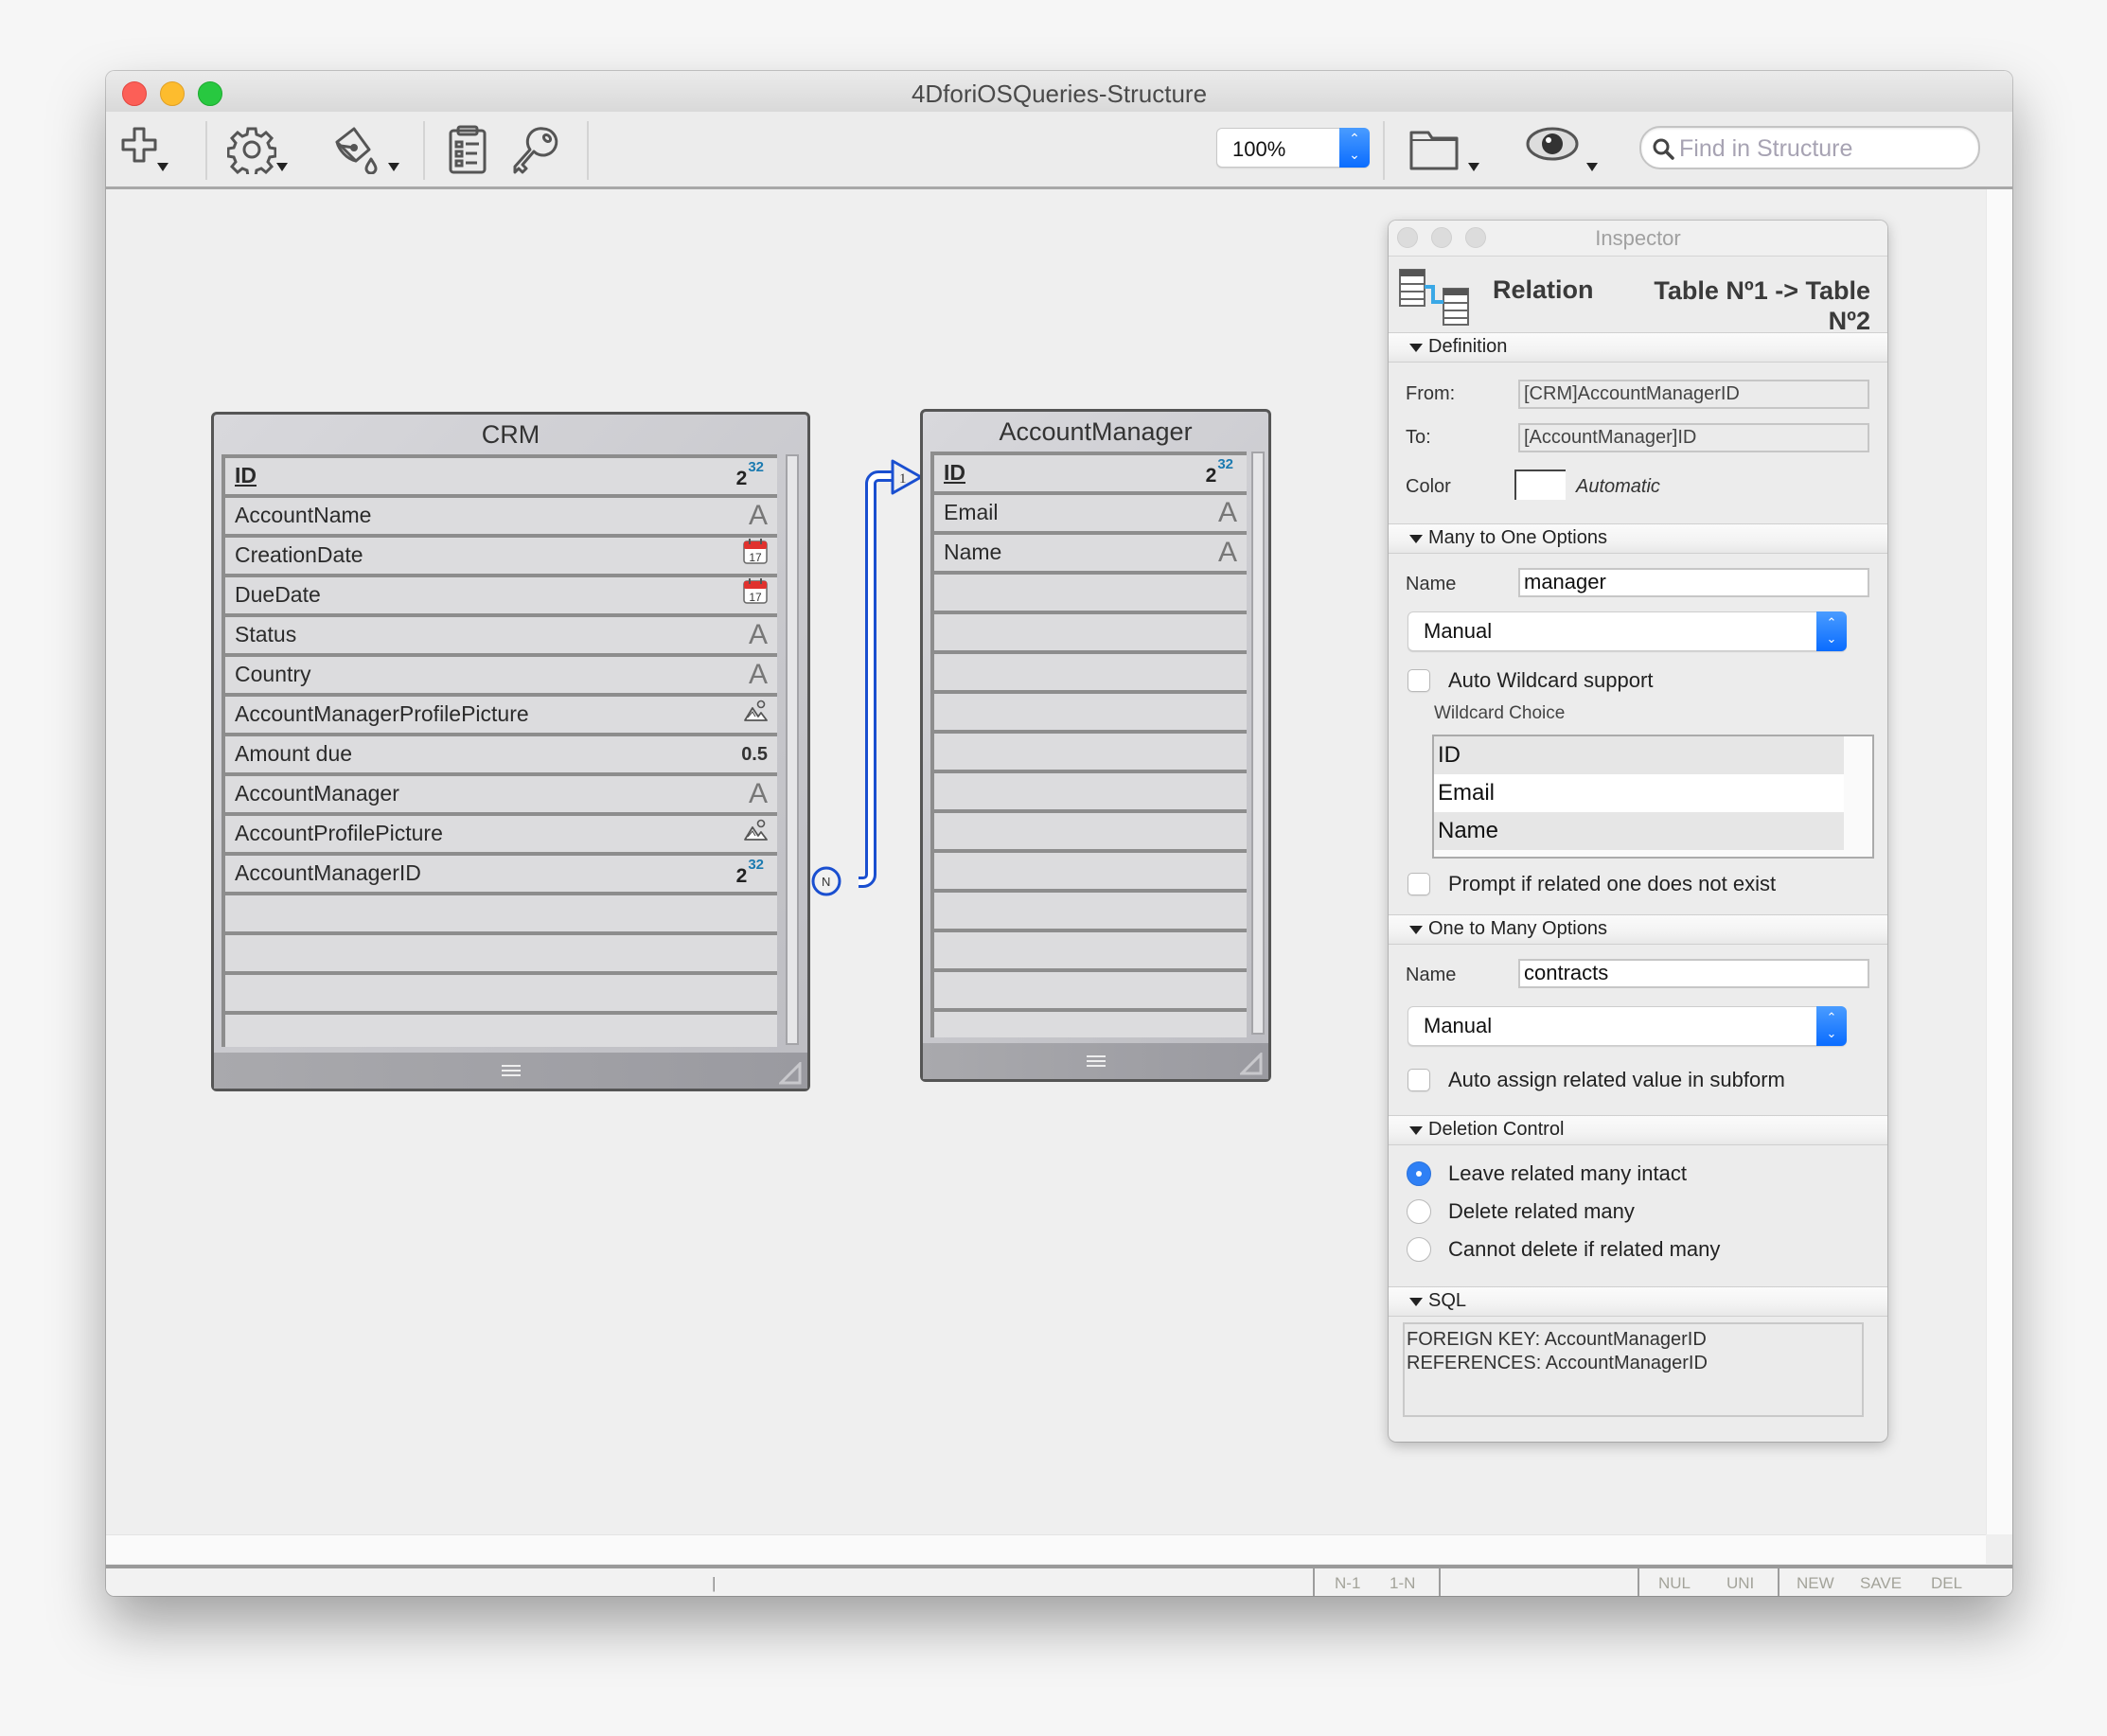 The image size is (2107, 1736). I want to click on radio-leave-related-many-intact, so click(1419, 1173).